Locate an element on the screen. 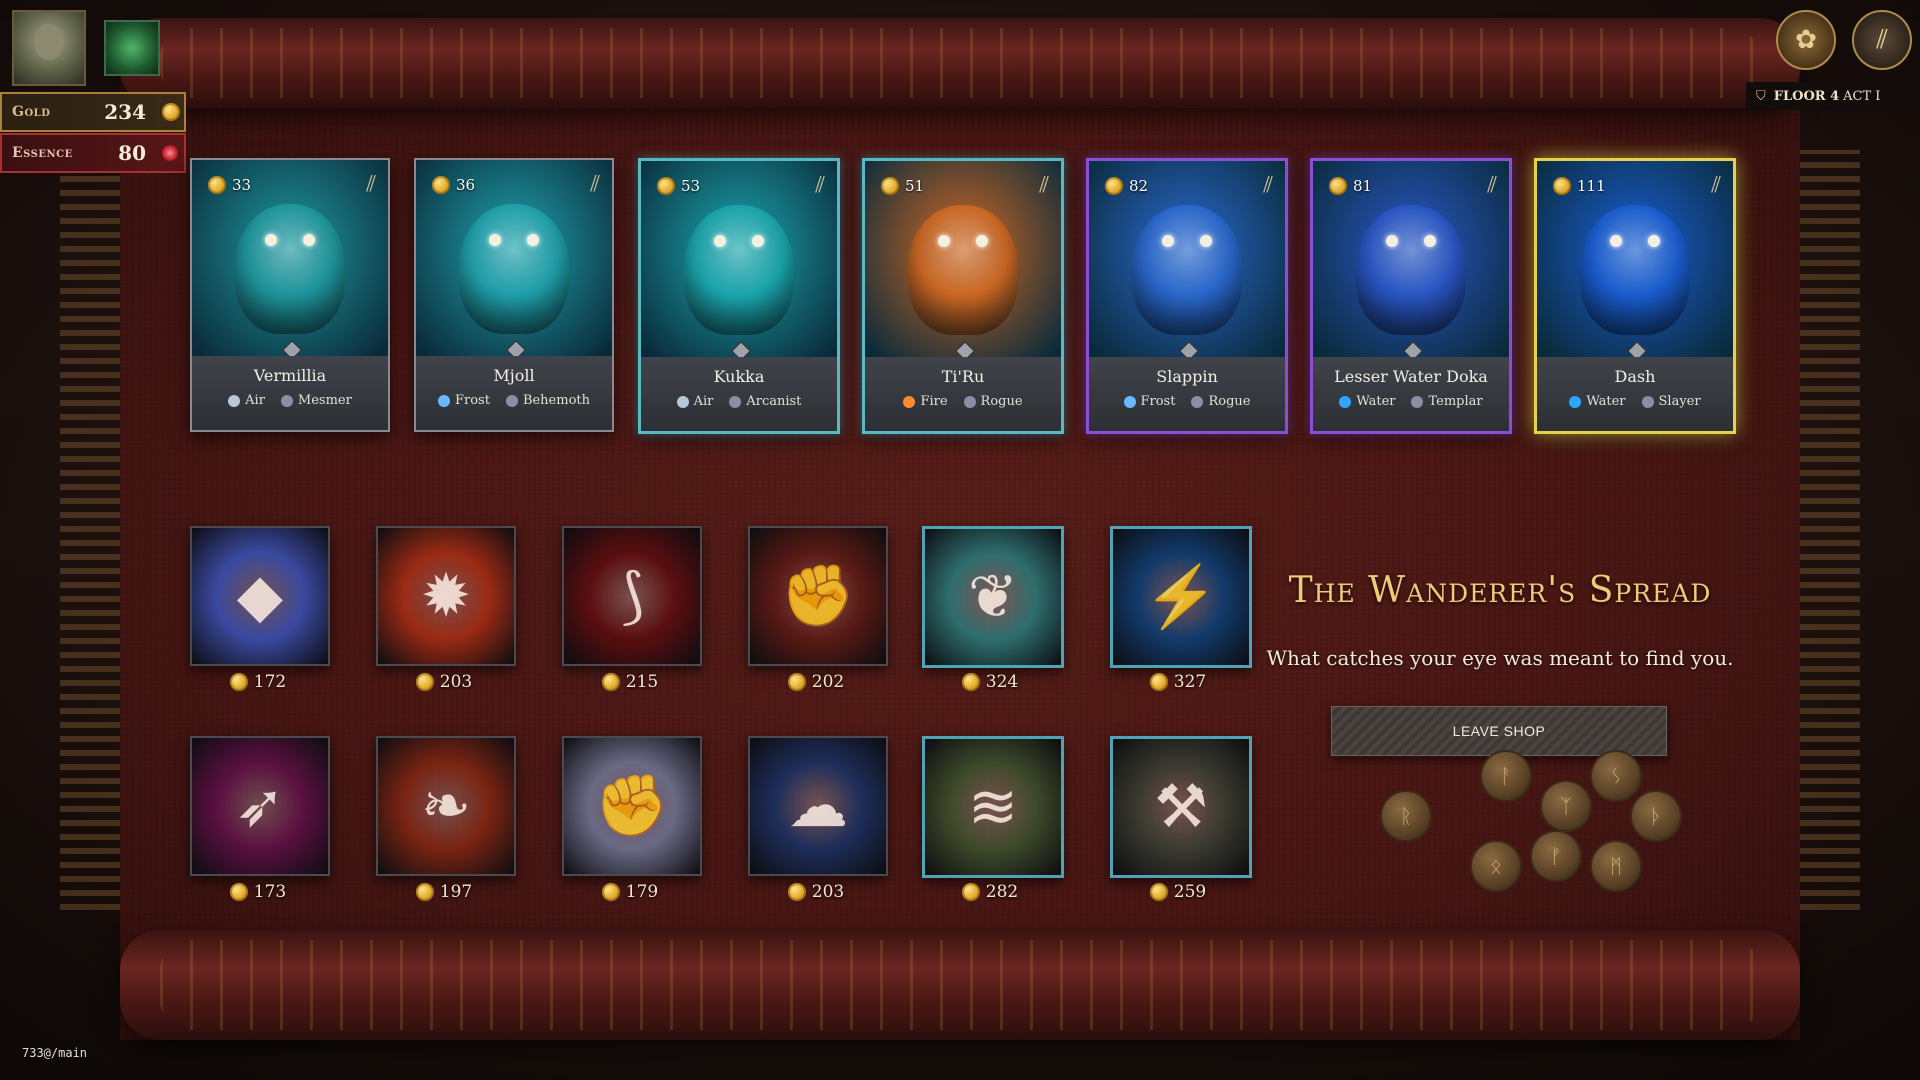  creature-cost: 81 is located at coordinates (1350, 186).